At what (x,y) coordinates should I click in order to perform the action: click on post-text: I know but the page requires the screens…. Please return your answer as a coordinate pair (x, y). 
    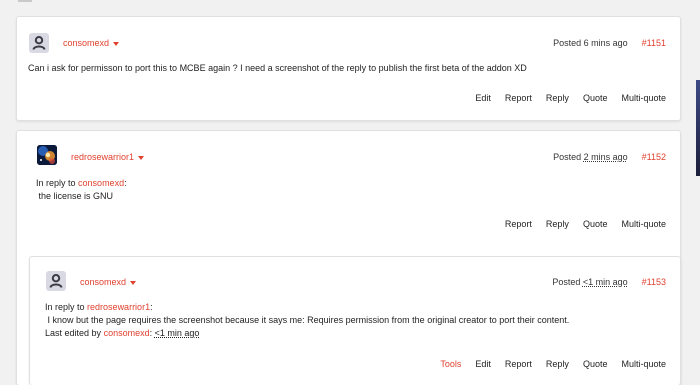
    Looking at the image, I should click on (307, 320).